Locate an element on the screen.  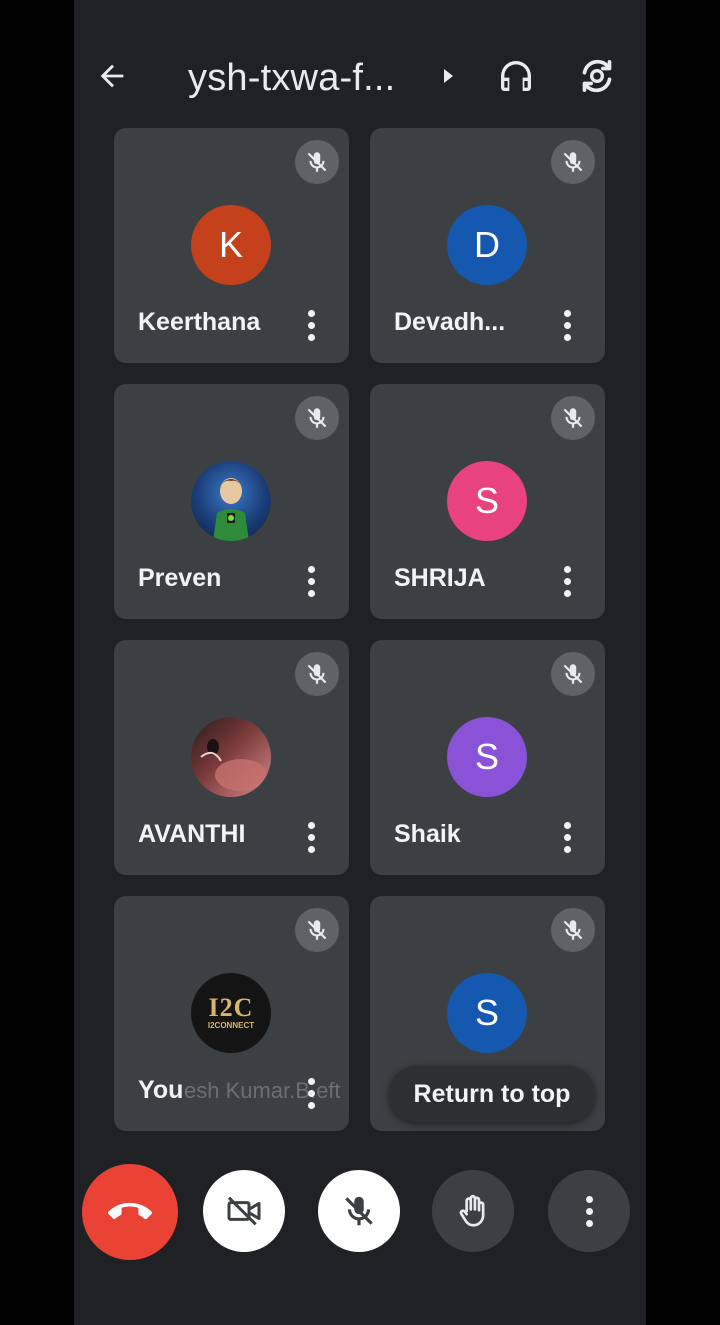
logo-subtext: I2CONNECT is located at coordinates (231, 1025).